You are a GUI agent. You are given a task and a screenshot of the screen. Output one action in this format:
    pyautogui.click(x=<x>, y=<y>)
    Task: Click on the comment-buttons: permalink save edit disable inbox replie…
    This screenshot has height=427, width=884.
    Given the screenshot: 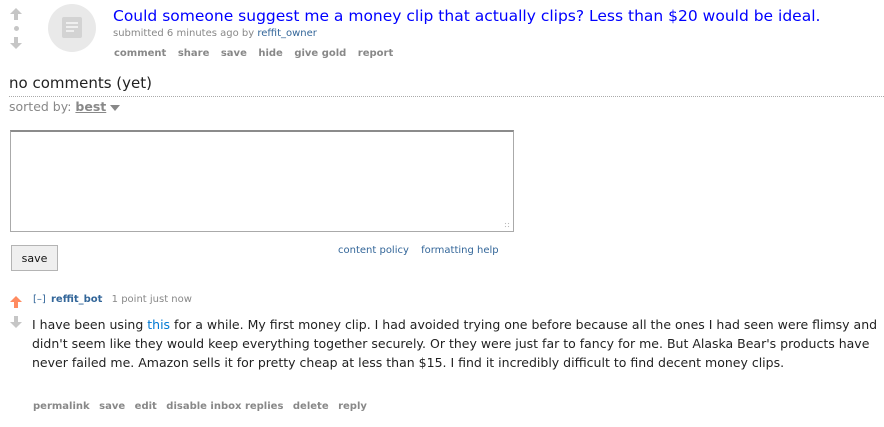 What is the action you would take?
    pyautogui.click(x=203, y=406)
    